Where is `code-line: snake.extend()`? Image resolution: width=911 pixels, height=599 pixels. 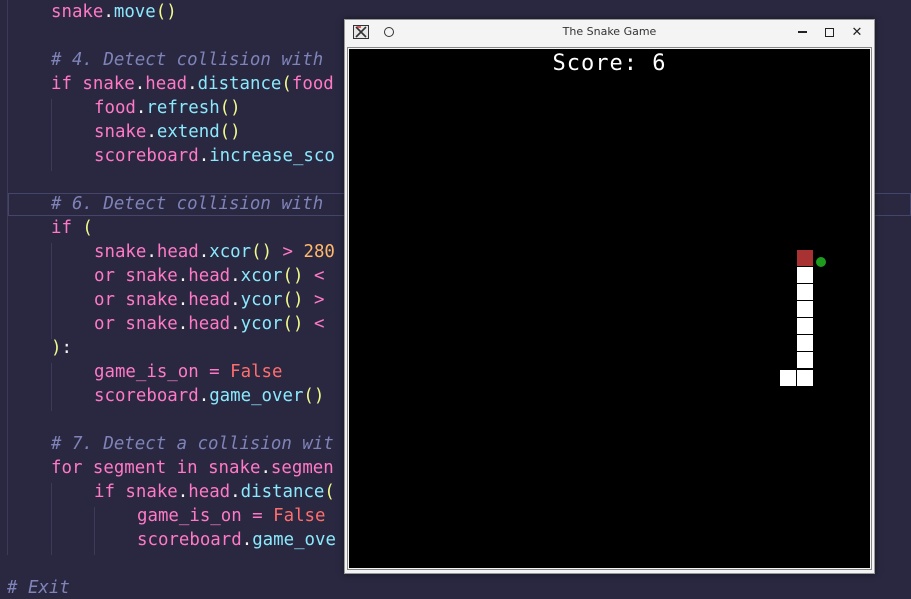 code-line: snake.extend() is located at coordinates (167, 132).